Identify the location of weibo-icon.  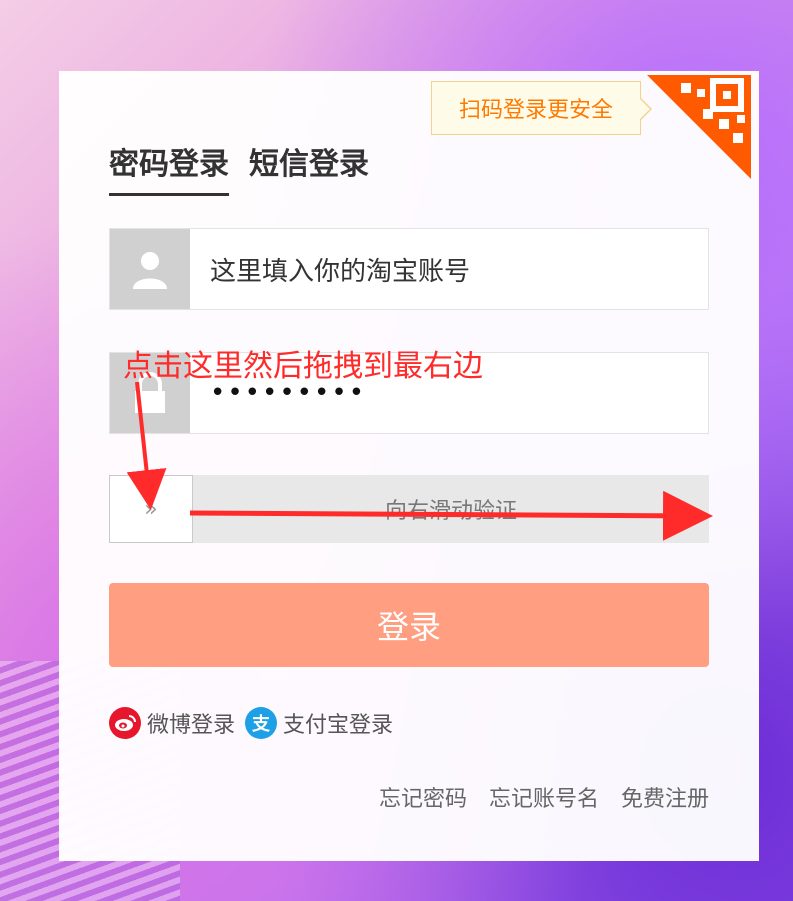
(125, 723).